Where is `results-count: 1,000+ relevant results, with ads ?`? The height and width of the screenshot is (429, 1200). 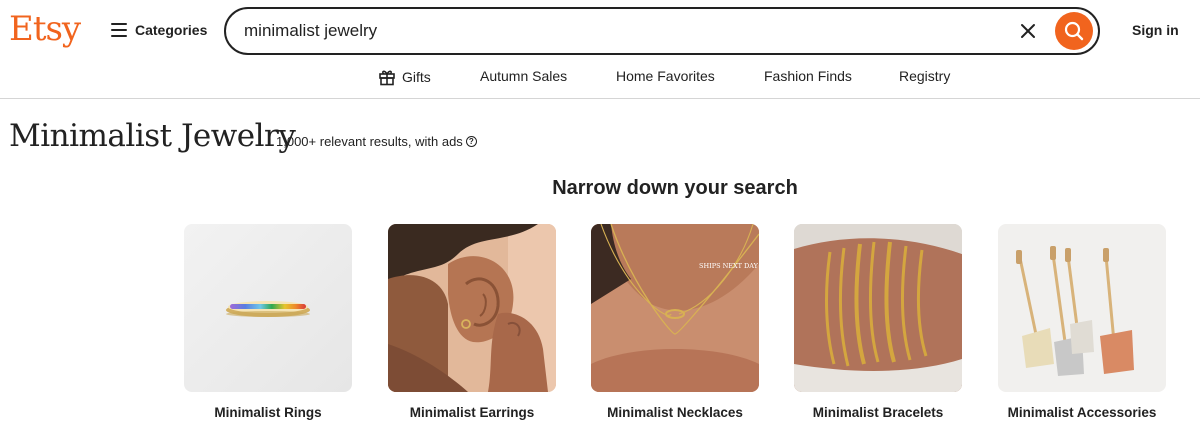 results-count: 1,000+ relevant results, with ads ? is located at coordinates (376, 141).